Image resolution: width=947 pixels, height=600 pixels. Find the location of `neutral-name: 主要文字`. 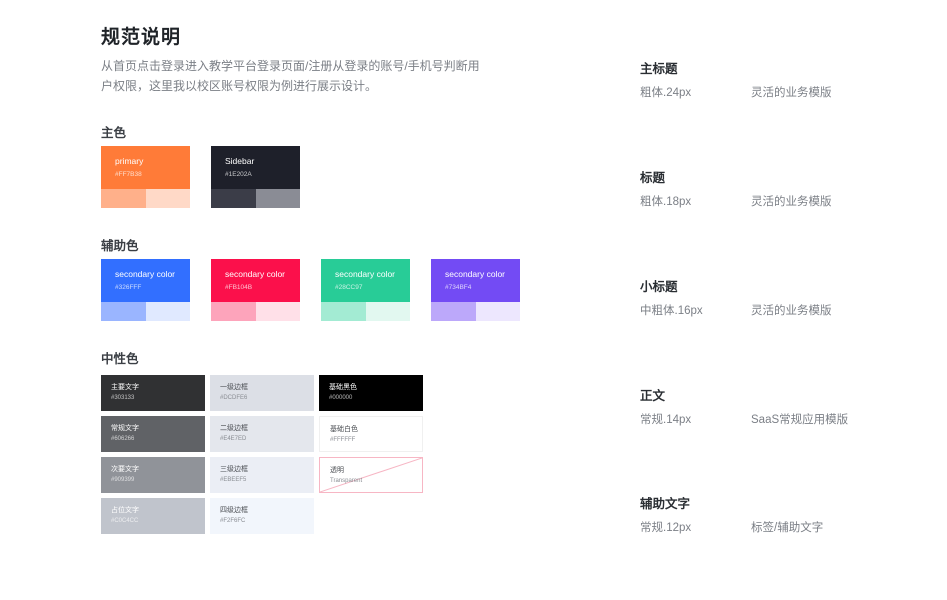

neutral-name: 主要文字 is located at coordinates (125, 387).